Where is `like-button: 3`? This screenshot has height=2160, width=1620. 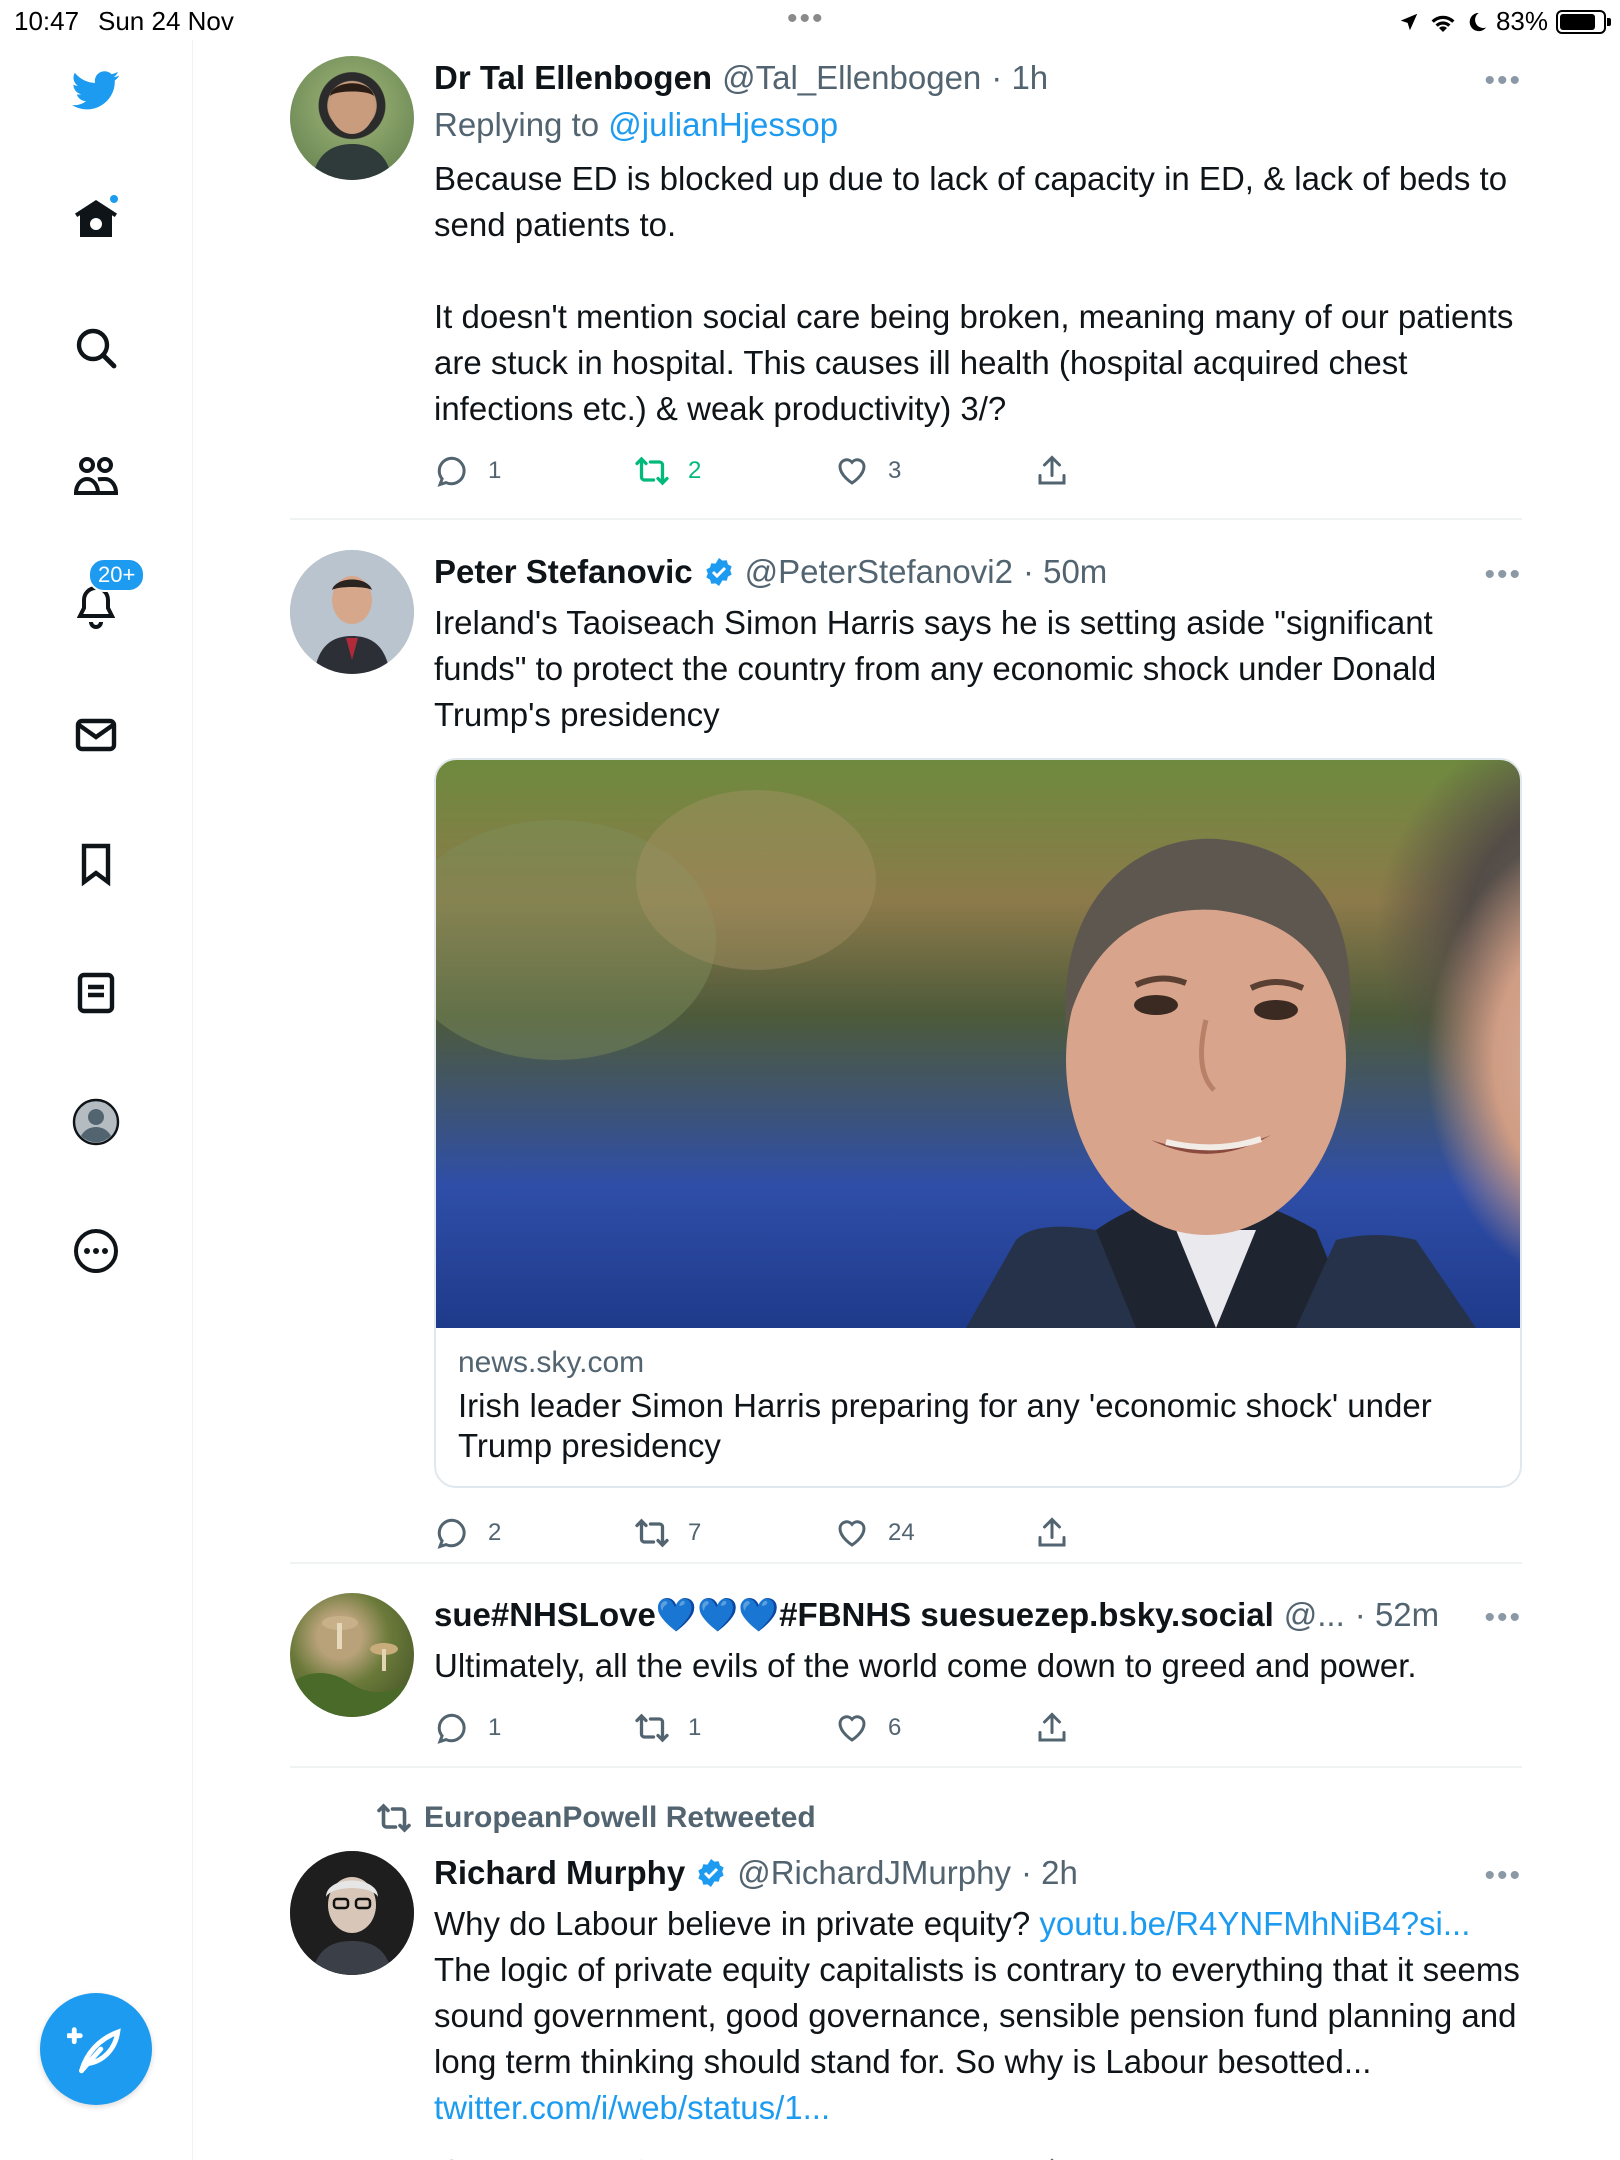 like-button: 3 is located at coordinates (934, 471).